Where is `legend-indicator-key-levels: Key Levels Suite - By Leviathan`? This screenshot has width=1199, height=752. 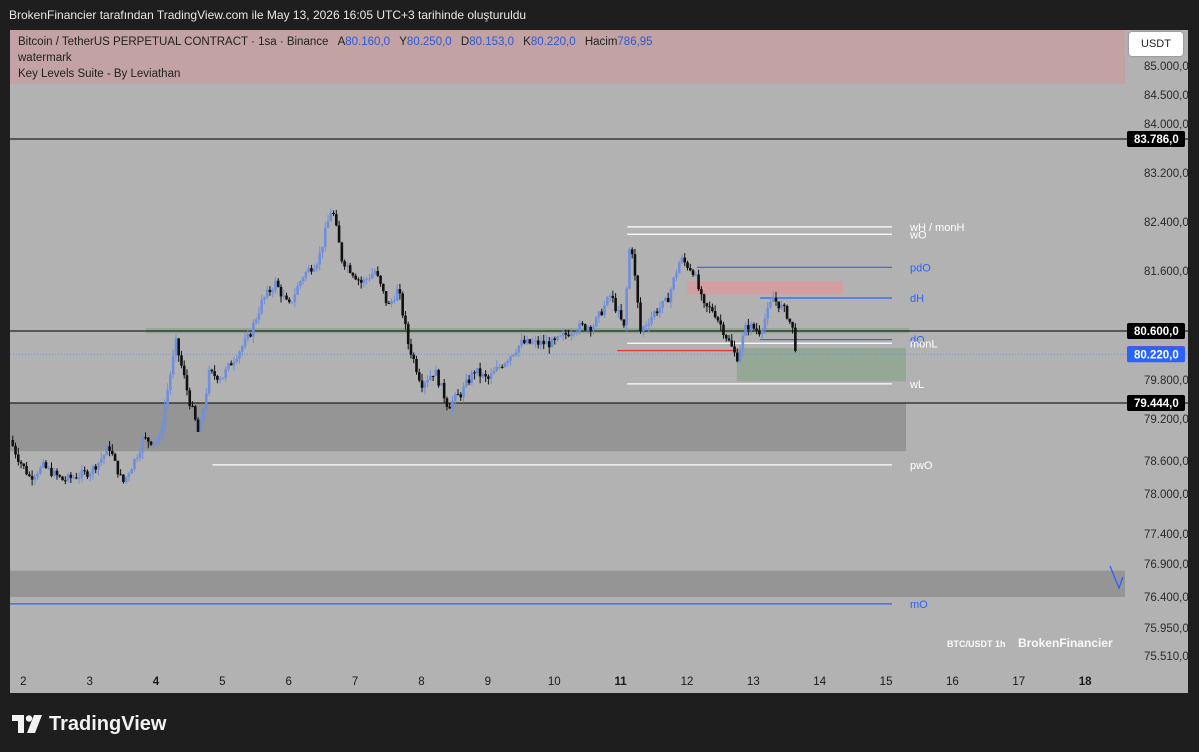
legend-indicator-key-levels: Key Levels Suite - By Leviathan is located at coordinates (567, 74).